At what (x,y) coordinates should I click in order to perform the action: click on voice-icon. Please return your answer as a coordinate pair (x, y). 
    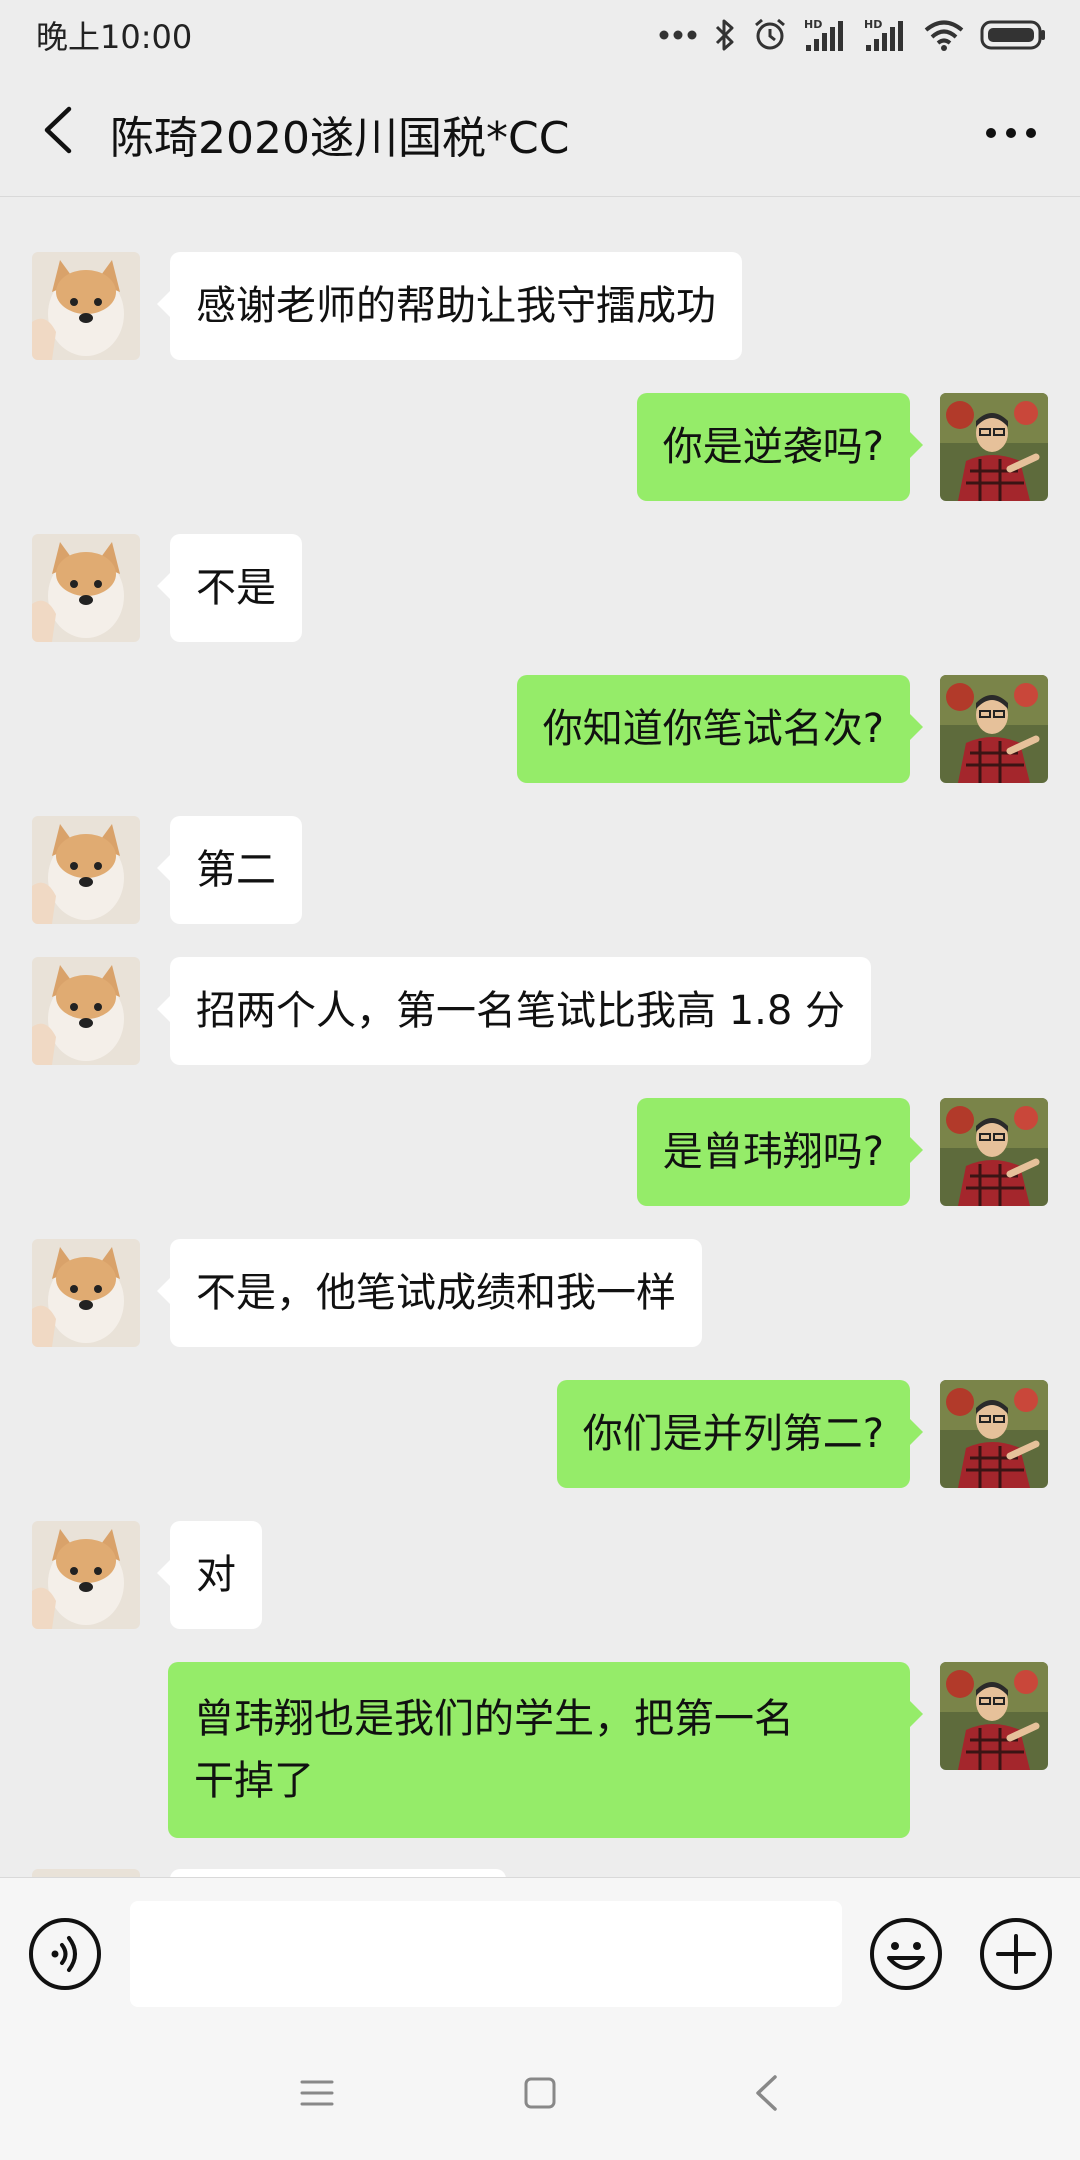
    Looking at the image, I should click on (65, 1956).